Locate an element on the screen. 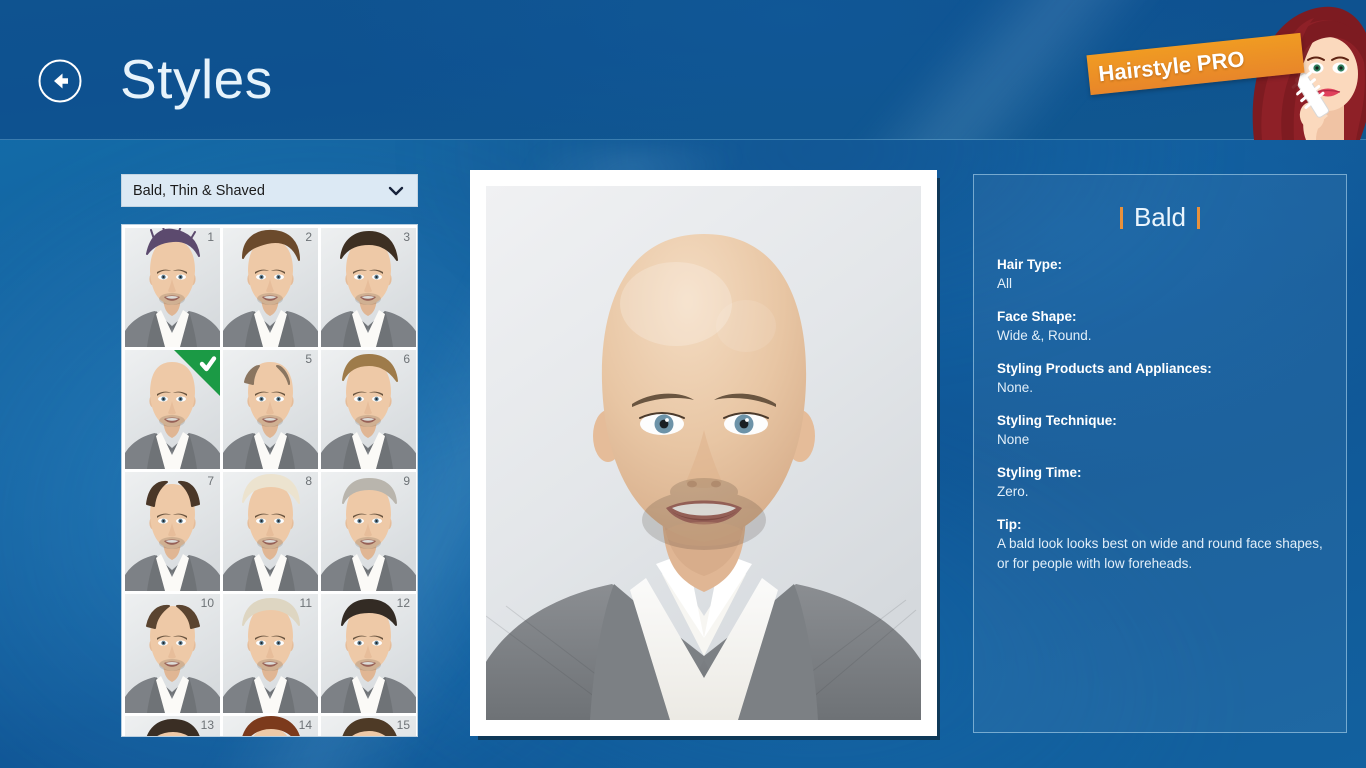  back-button is located at coordinates (60, 81).